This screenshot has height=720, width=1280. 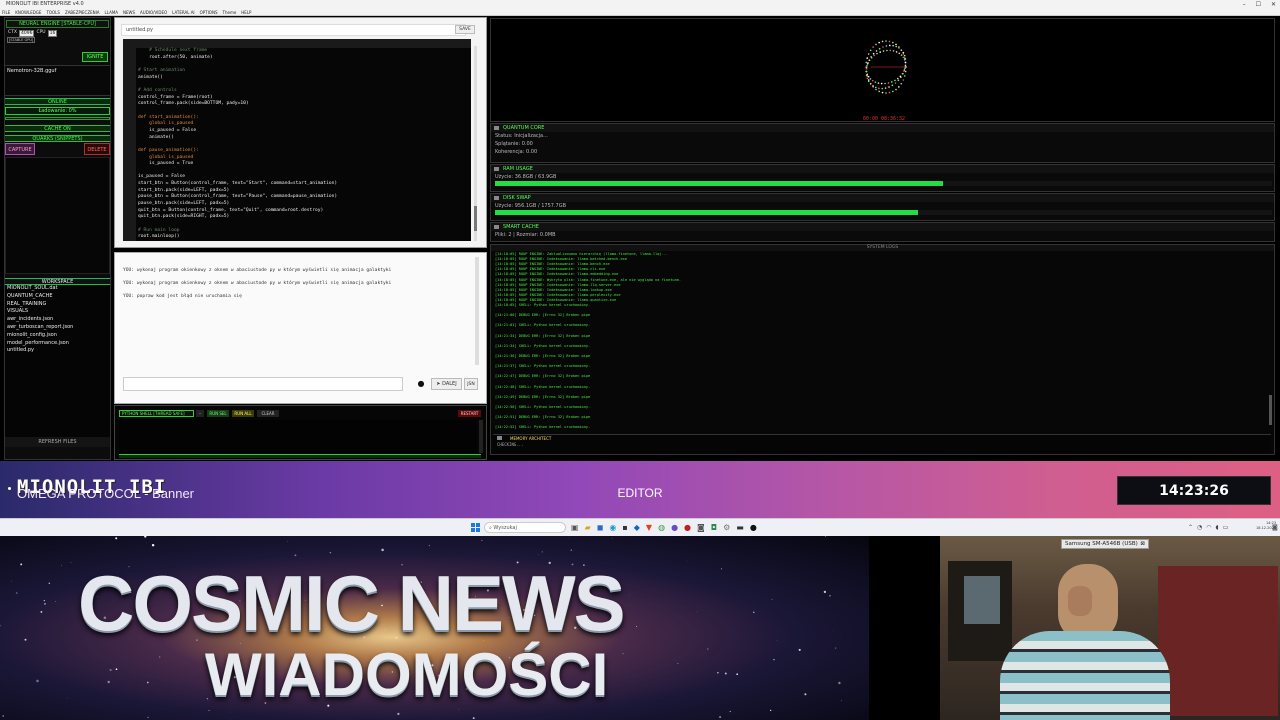 I want to click on shell-scrollbar, so click(x=481, y=436).